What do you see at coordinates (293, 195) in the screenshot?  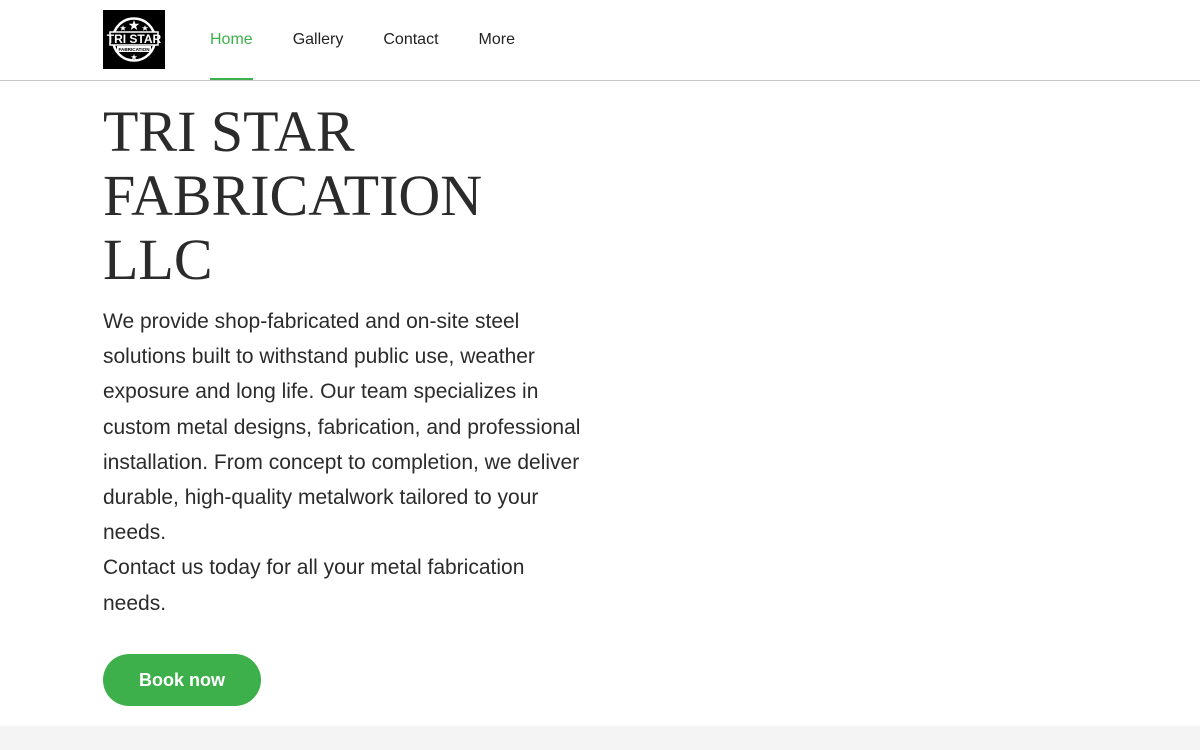 I see `hero-title-line: FABRICATION` at bounding box center [293, 195].